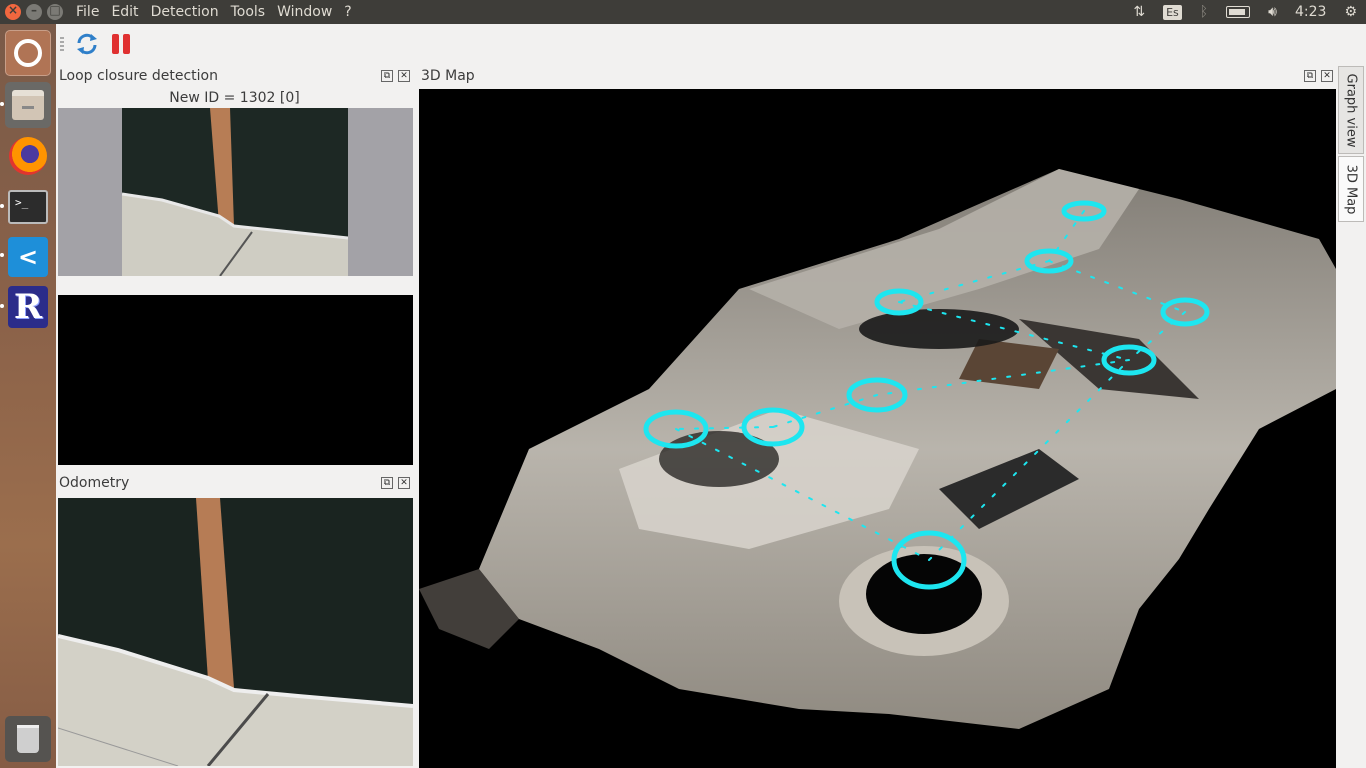 This screenshot has height=768, width=1366. I want to click on ubuntu-dash-button, so click(28, 53).